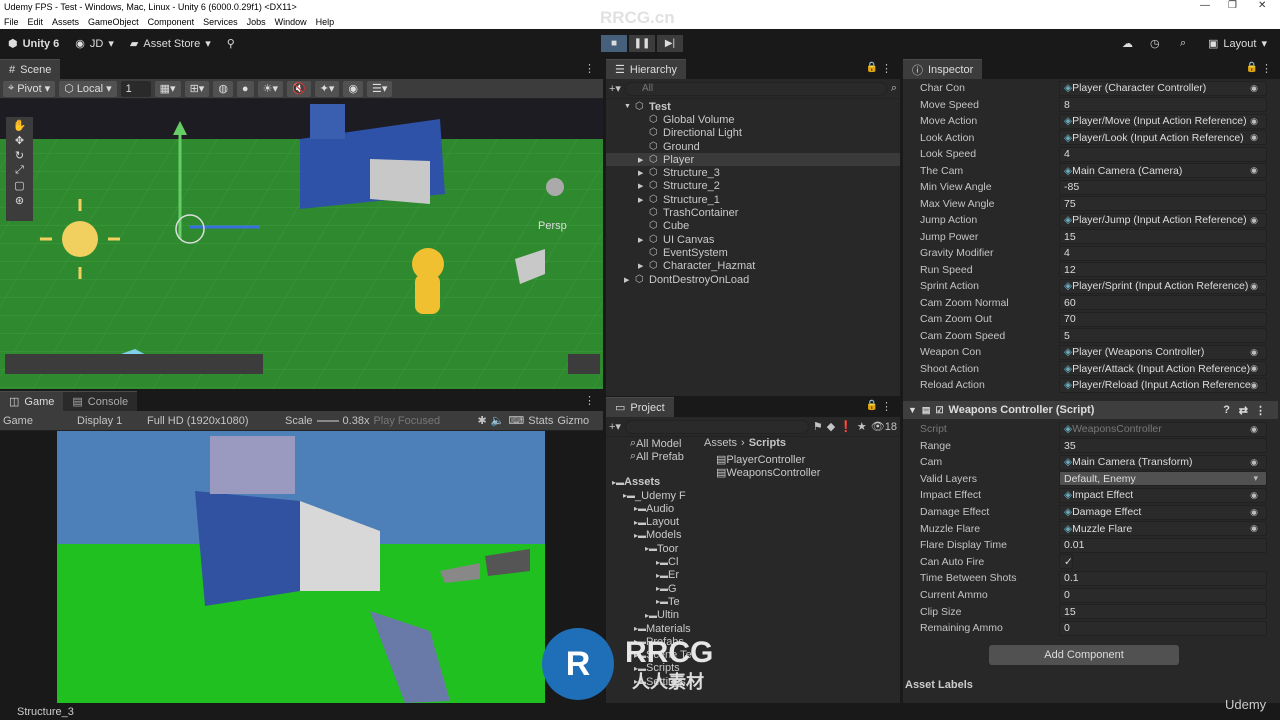 The width and height of the screenshot is (1280, 720). Describe the element at coordinates (1163, 154) in the screenshot. I see `field-value: 4` at that location.